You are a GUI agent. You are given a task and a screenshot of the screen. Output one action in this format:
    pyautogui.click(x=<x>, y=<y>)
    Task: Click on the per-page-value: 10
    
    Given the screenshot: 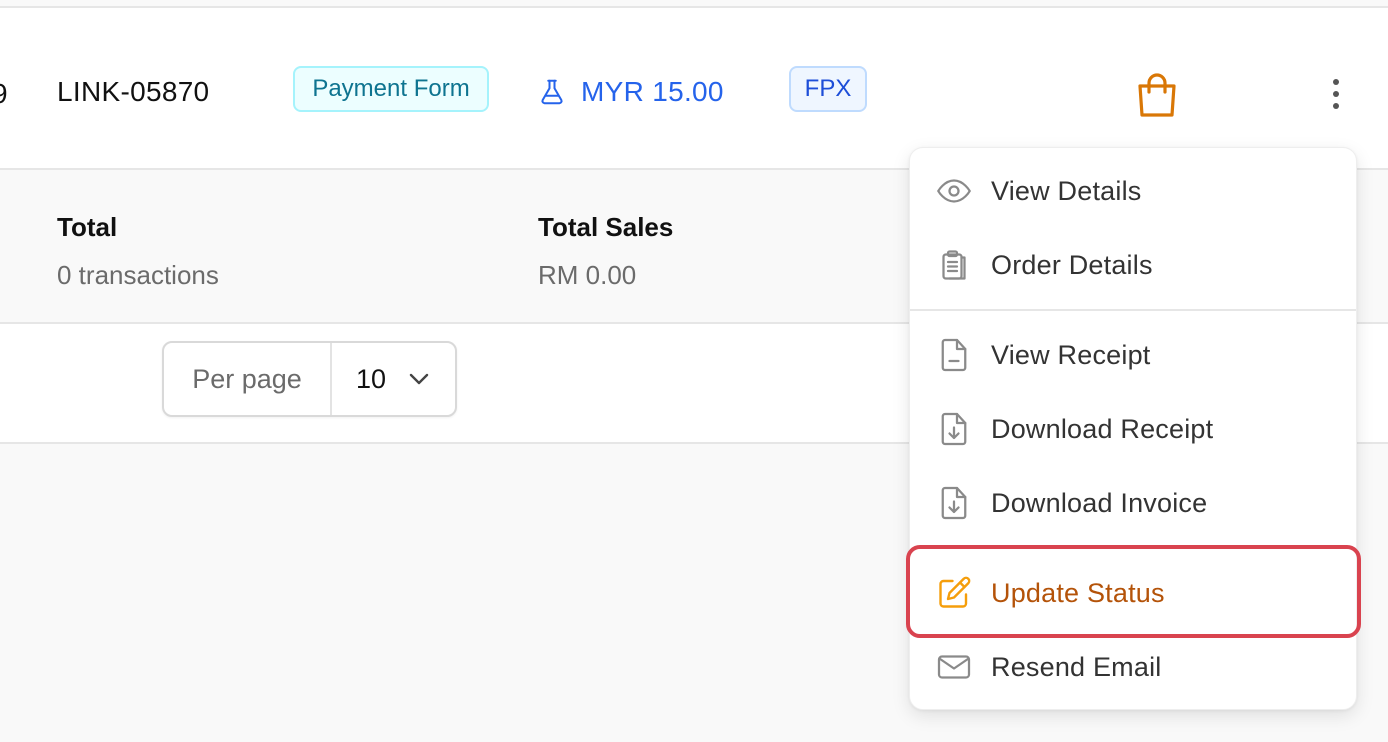 What is the action you would take?
    pyautogui.click(x=371, y=378)
    